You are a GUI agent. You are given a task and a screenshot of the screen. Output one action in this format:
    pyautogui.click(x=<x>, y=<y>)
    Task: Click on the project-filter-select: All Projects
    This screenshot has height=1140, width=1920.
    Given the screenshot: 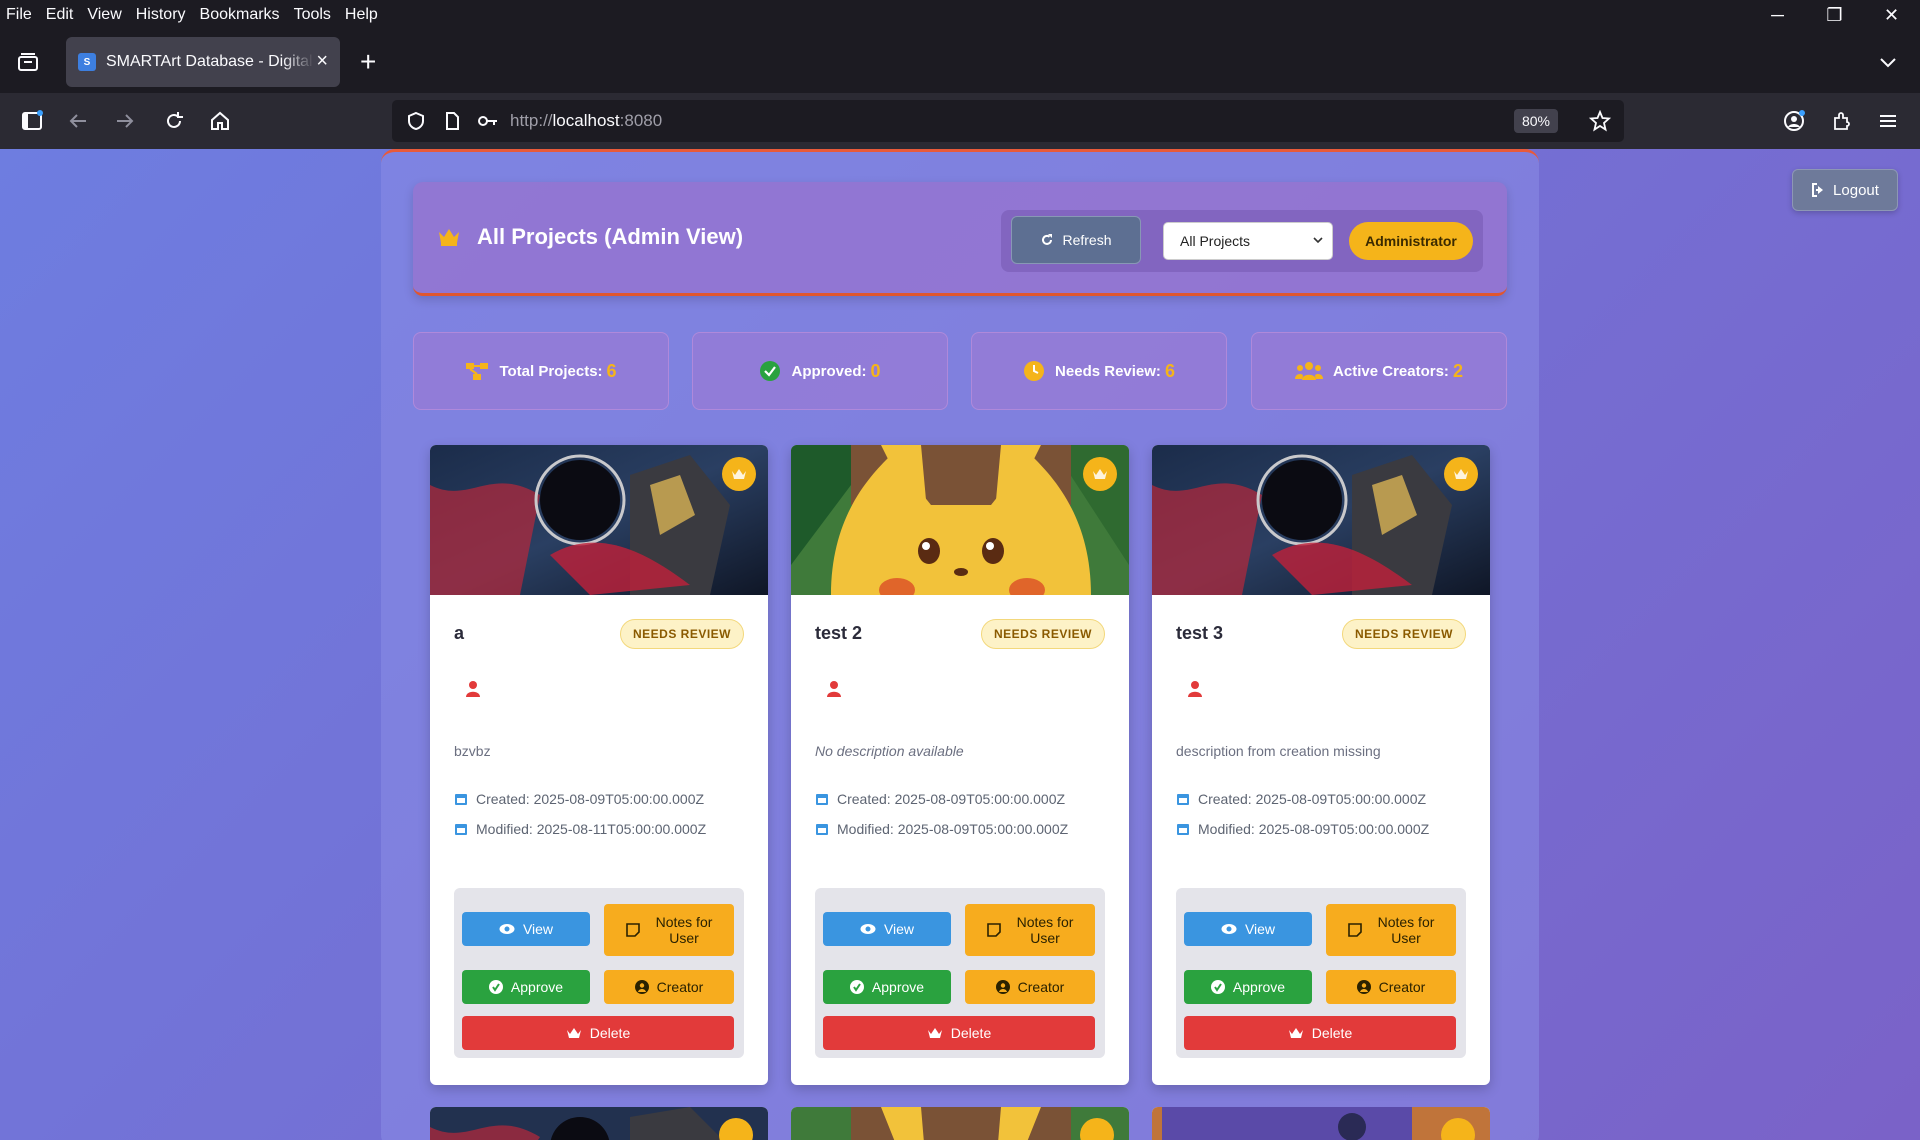 What is the action you would take?
    pyautogui.click(x=1248, y=241)
    